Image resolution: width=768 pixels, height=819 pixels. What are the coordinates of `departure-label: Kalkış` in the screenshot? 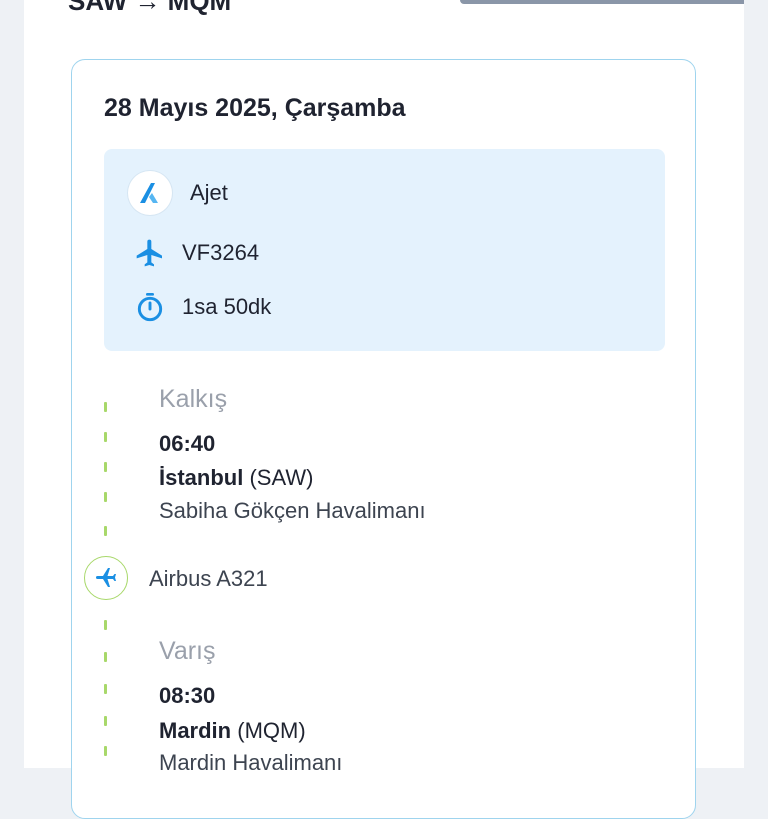 It's located at (193, 399).